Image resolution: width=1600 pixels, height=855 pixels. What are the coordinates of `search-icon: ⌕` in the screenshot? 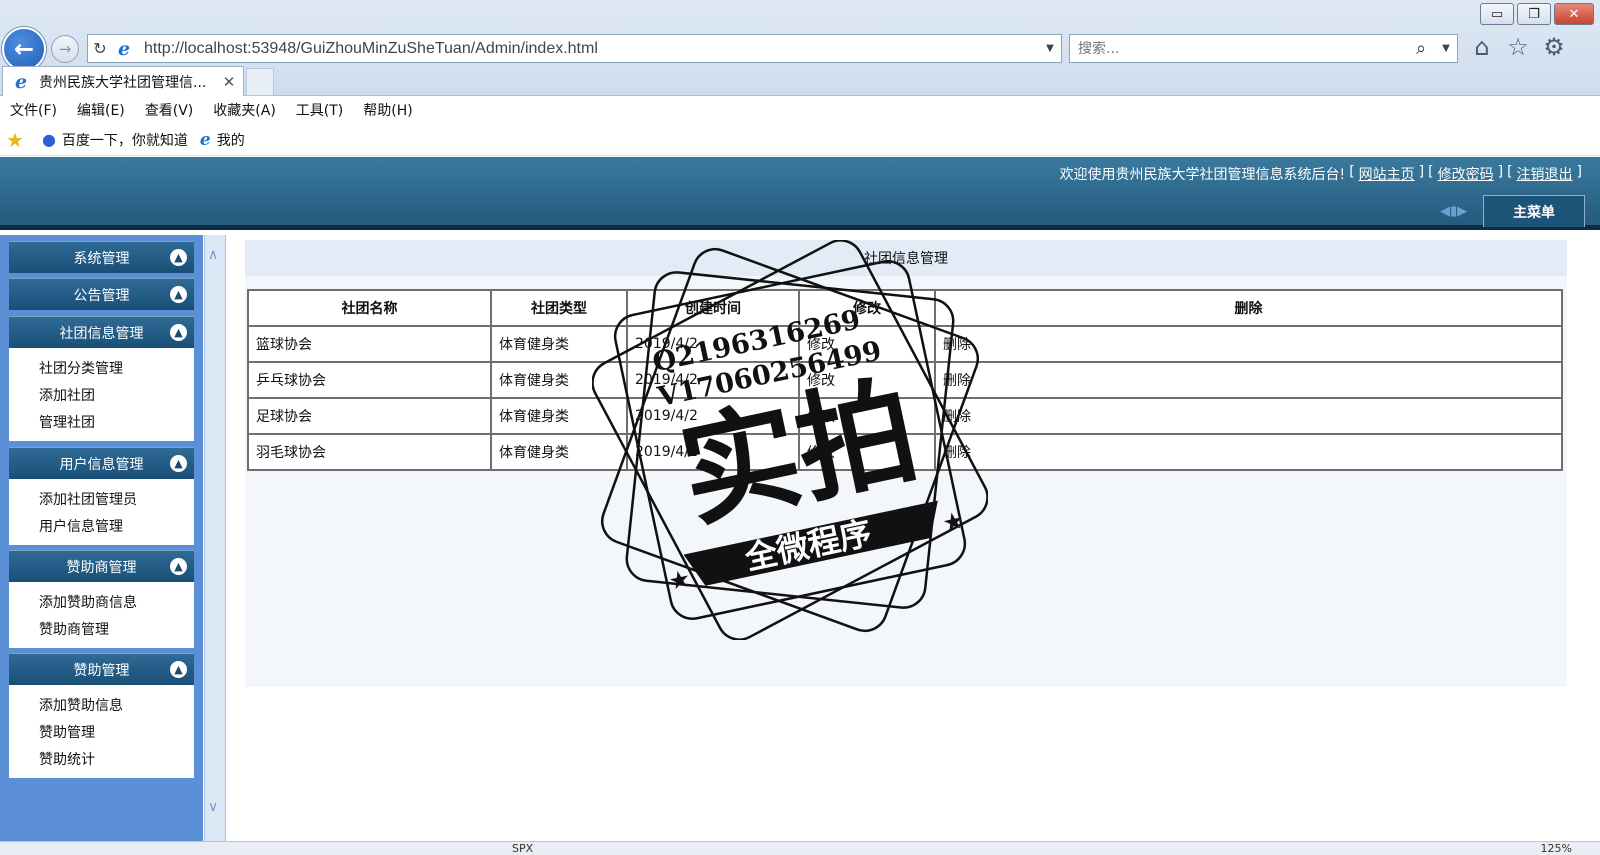 It's located at (1421, 48).